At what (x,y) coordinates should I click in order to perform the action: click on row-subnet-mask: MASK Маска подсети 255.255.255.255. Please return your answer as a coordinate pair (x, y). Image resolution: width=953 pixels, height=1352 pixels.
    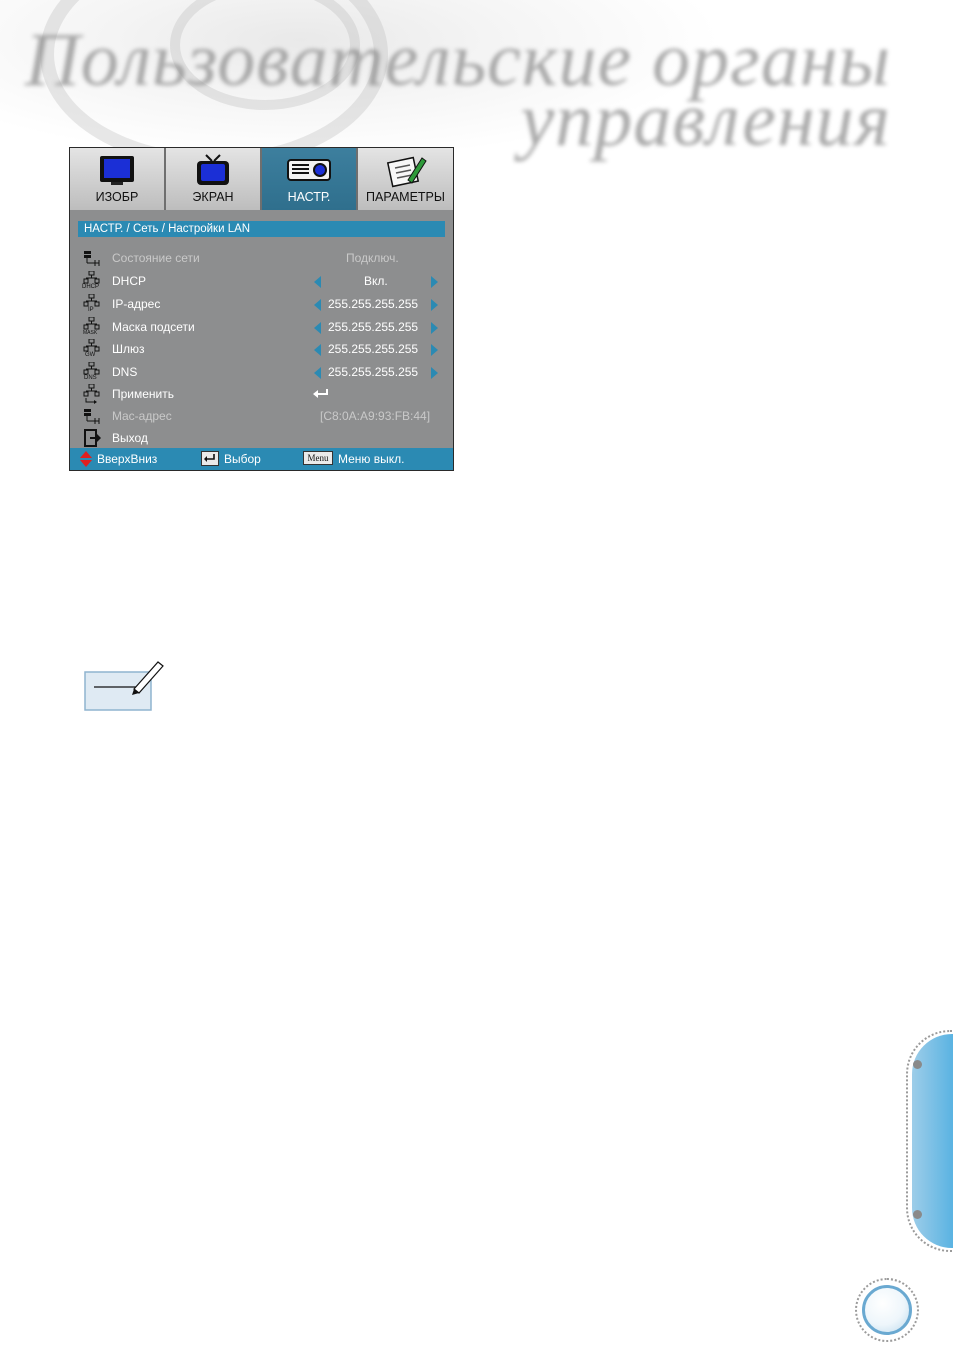
    Looking at the image, I should click on (266, 328).